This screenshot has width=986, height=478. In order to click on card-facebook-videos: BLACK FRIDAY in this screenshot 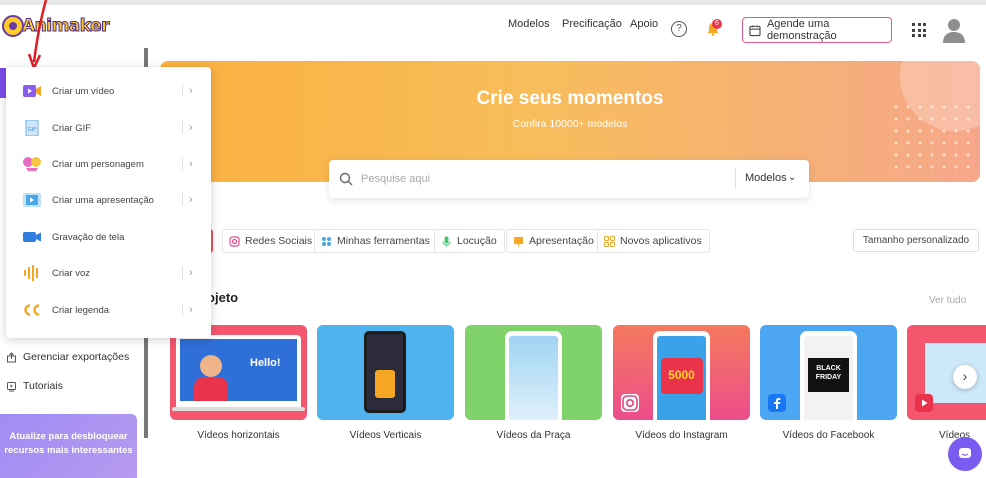, I will do `click(828, 372)`.